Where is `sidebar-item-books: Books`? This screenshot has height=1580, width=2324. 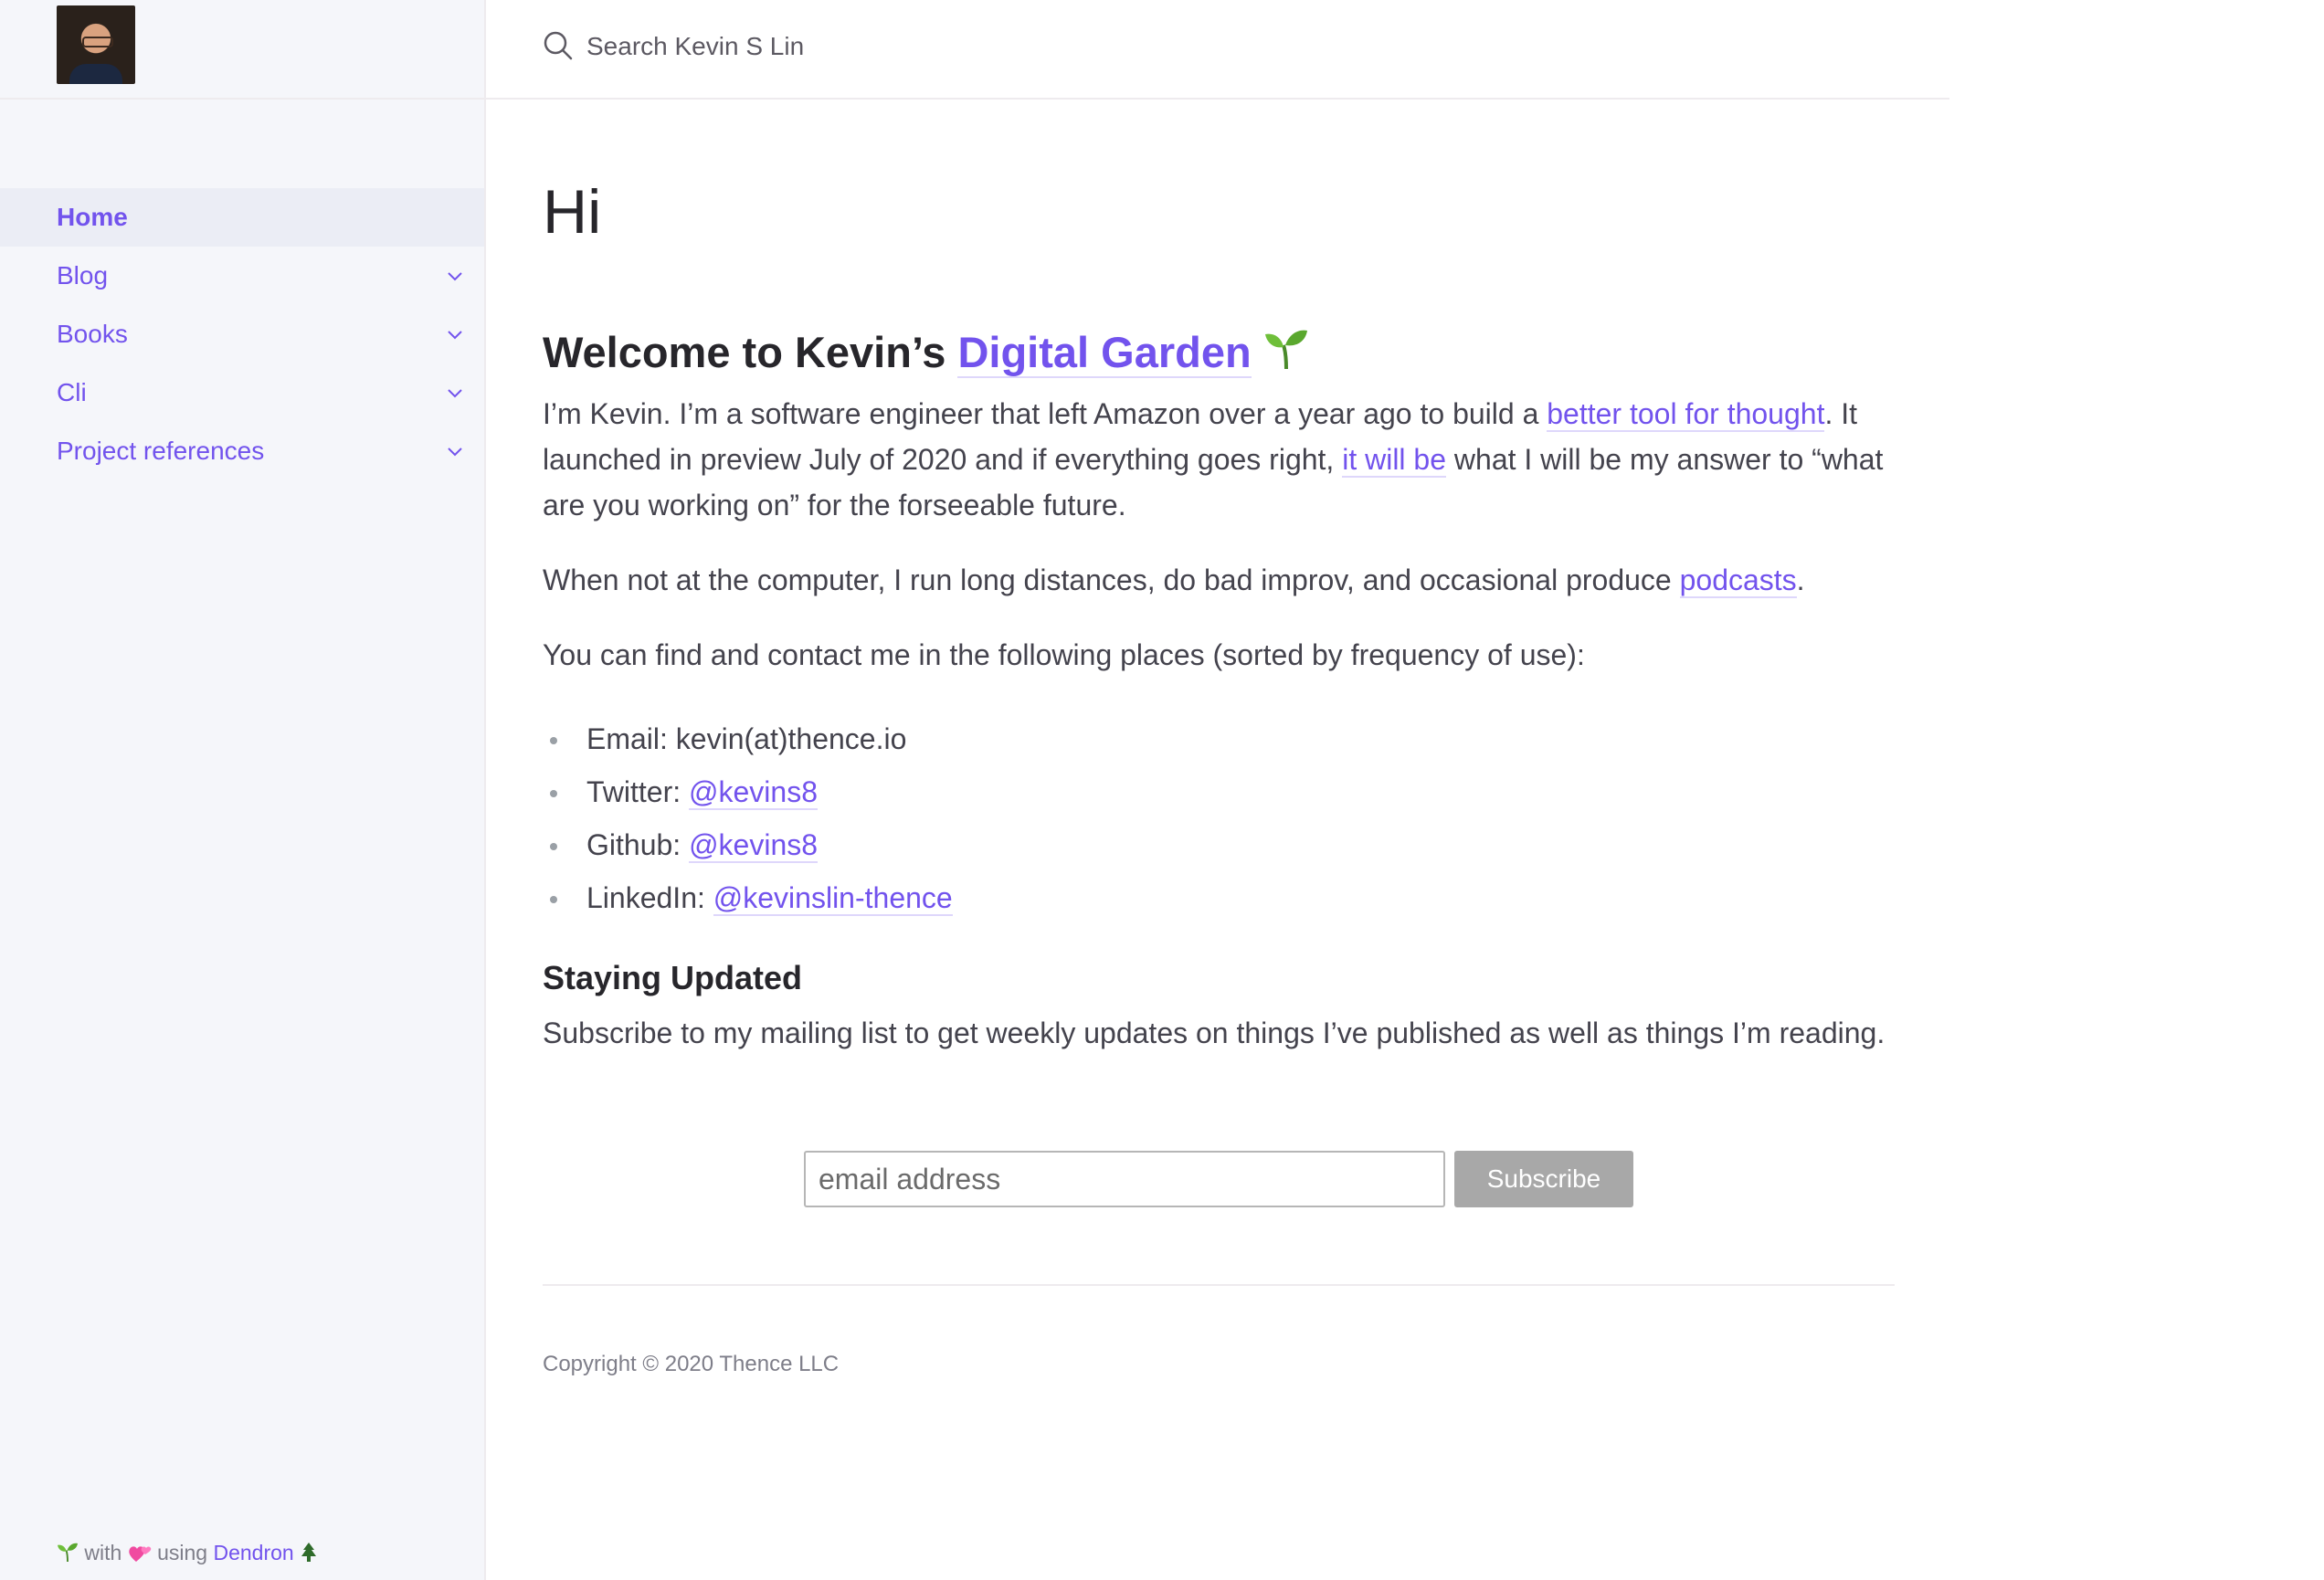
sidebar-item-books: Books is located at coordinates (242, 334).